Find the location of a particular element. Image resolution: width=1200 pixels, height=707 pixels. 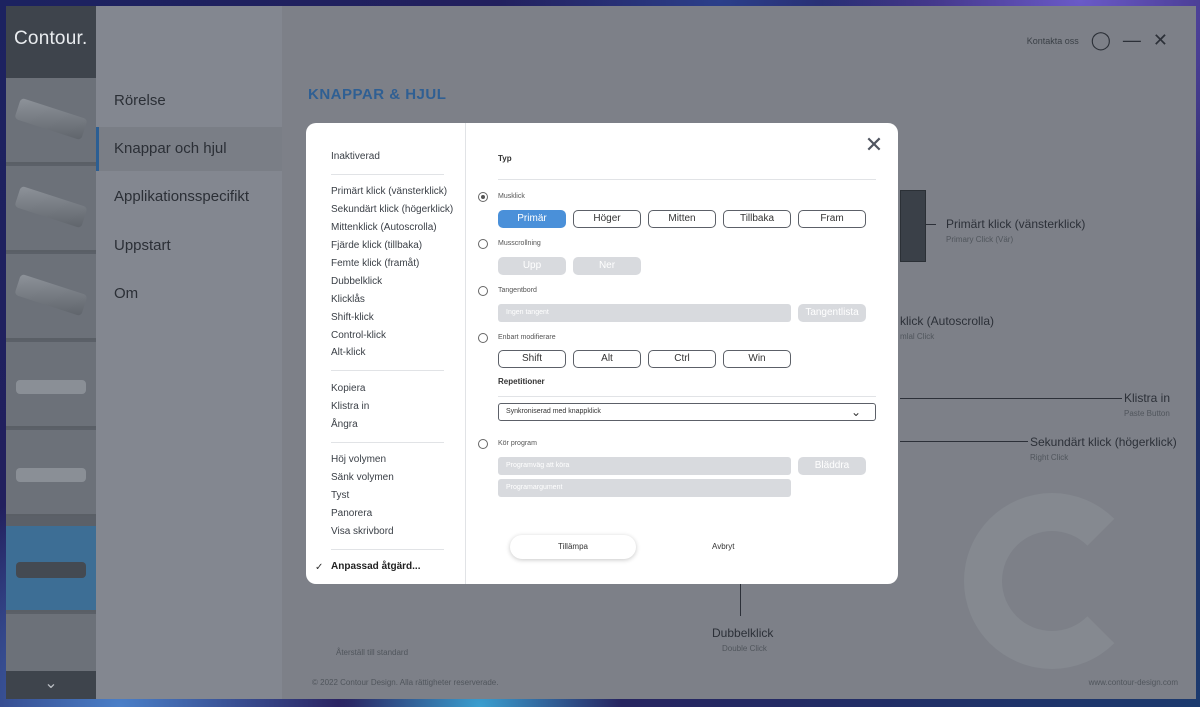

modifier-win-button: Win is located at coordinates (757, 359).